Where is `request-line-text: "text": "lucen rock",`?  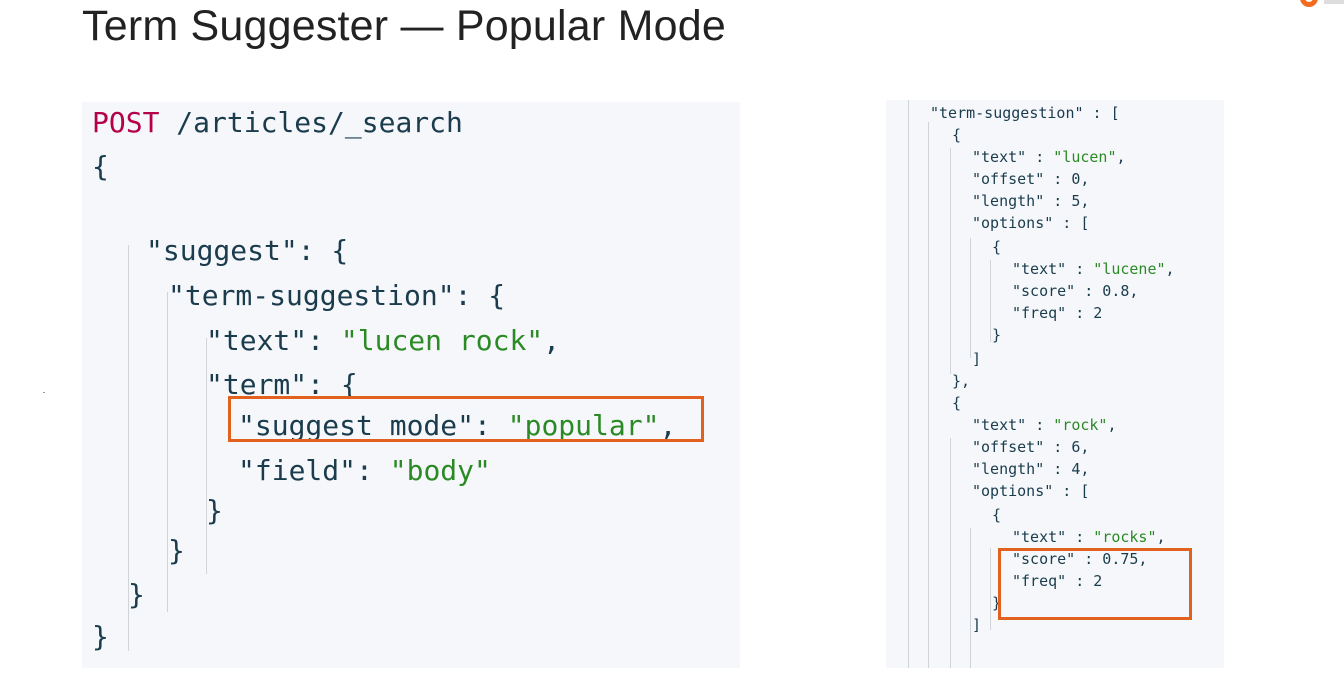
request-line-text: "text": "lucen rock", is located at coordinates (383, 340).